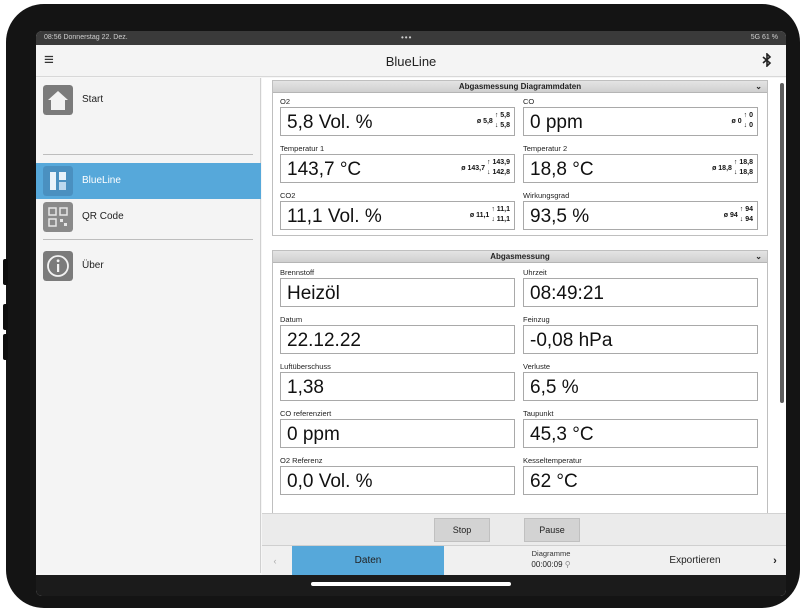  I want to click on value-box: 6,5 %, so click(640, 386).